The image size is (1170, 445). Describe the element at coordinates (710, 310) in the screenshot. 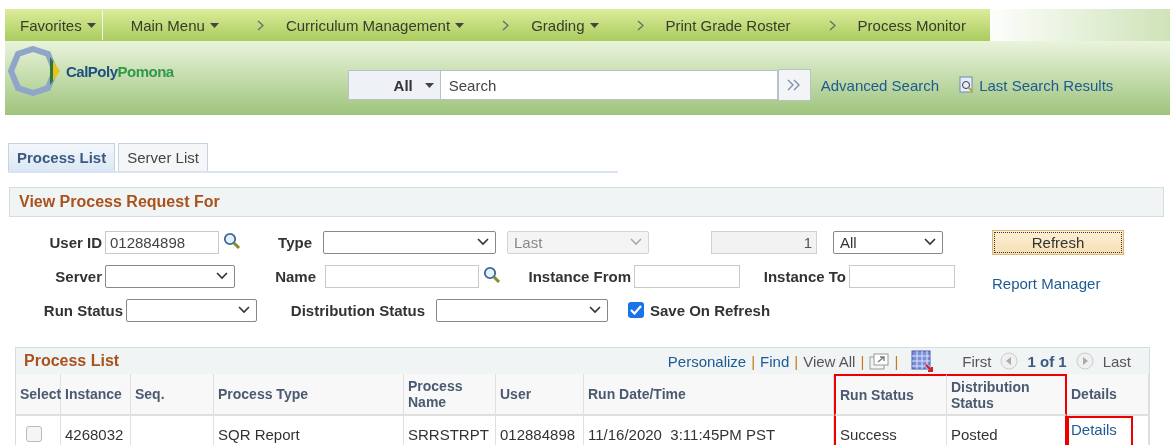

I see `checkbox-label: Save On Refresh` at that location.